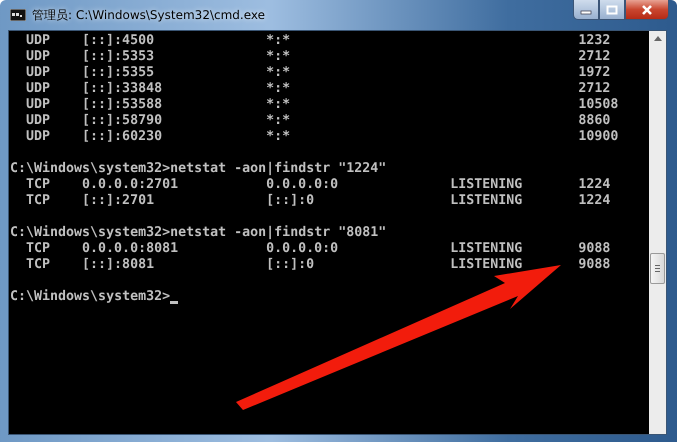 Image resolution: width=677 pixels, height=442 pixels. Describe the element at coordinates (131, 249) in the screenshot. I see `local-address-text: 0.0.0.0:8081` at that location.